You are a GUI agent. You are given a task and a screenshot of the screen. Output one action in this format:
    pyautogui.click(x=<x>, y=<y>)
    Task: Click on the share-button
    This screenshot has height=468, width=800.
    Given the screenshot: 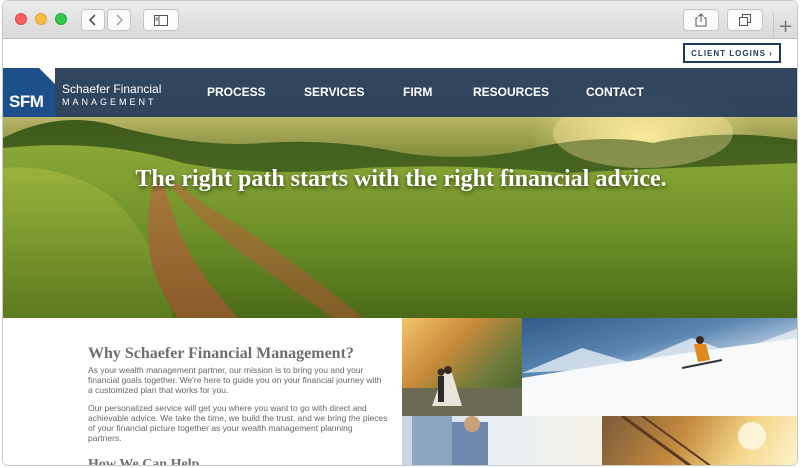 What is the action you would take?
    pyautogui.click(x=701, y=20)
    